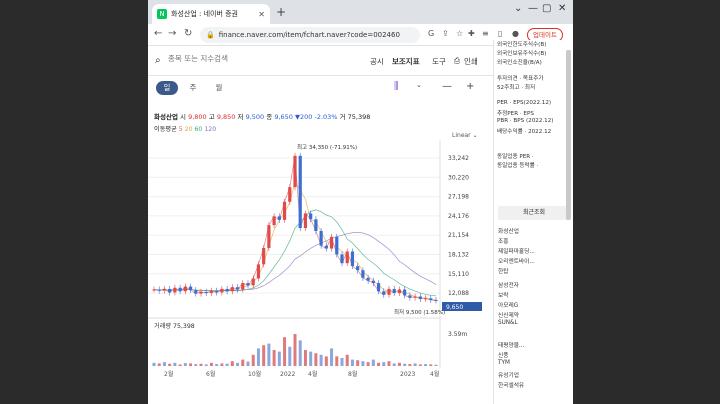 The height and width of the screenshot is (404, 720). Describe the element at coordinates (500, 33) in the screenshot. I see `sidebar-icon: ▯` at that location.